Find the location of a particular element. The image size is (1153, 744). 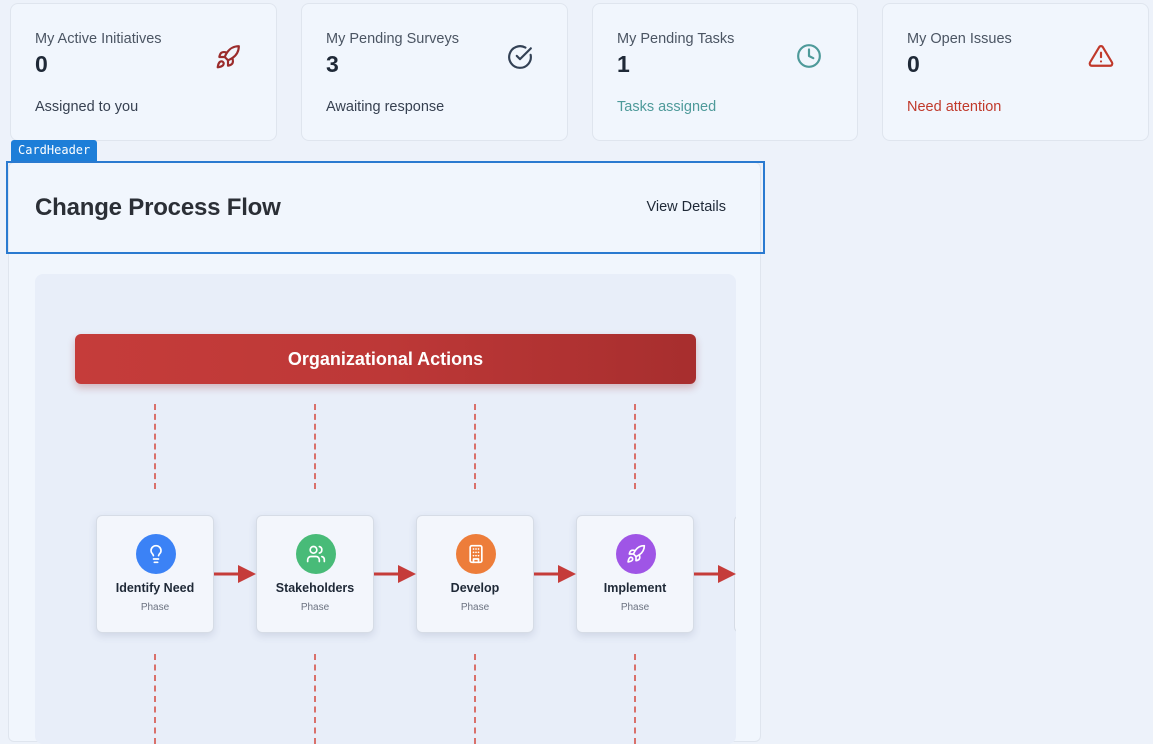

phase-name: Implement is located at coordinates (635, 588).